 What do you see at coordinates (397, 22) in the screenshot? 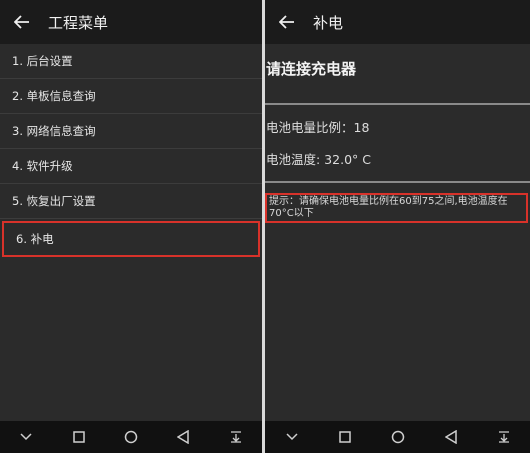
I see `app-bar: 补电` at bounding box center [397, 22].